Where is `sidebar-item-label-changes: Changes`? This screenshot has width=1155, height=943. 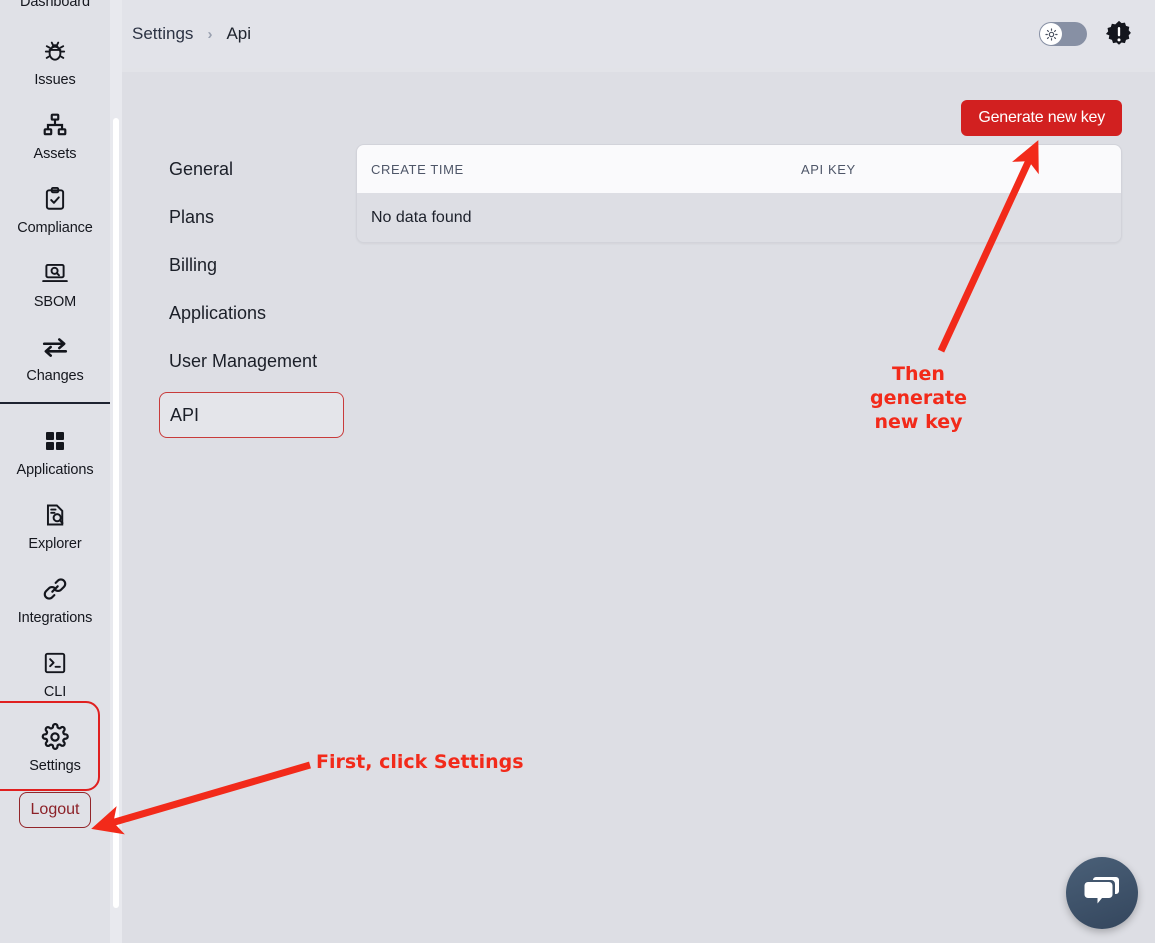
sidebar-item-label-changes: Changes is located at coordinates (55, 376).